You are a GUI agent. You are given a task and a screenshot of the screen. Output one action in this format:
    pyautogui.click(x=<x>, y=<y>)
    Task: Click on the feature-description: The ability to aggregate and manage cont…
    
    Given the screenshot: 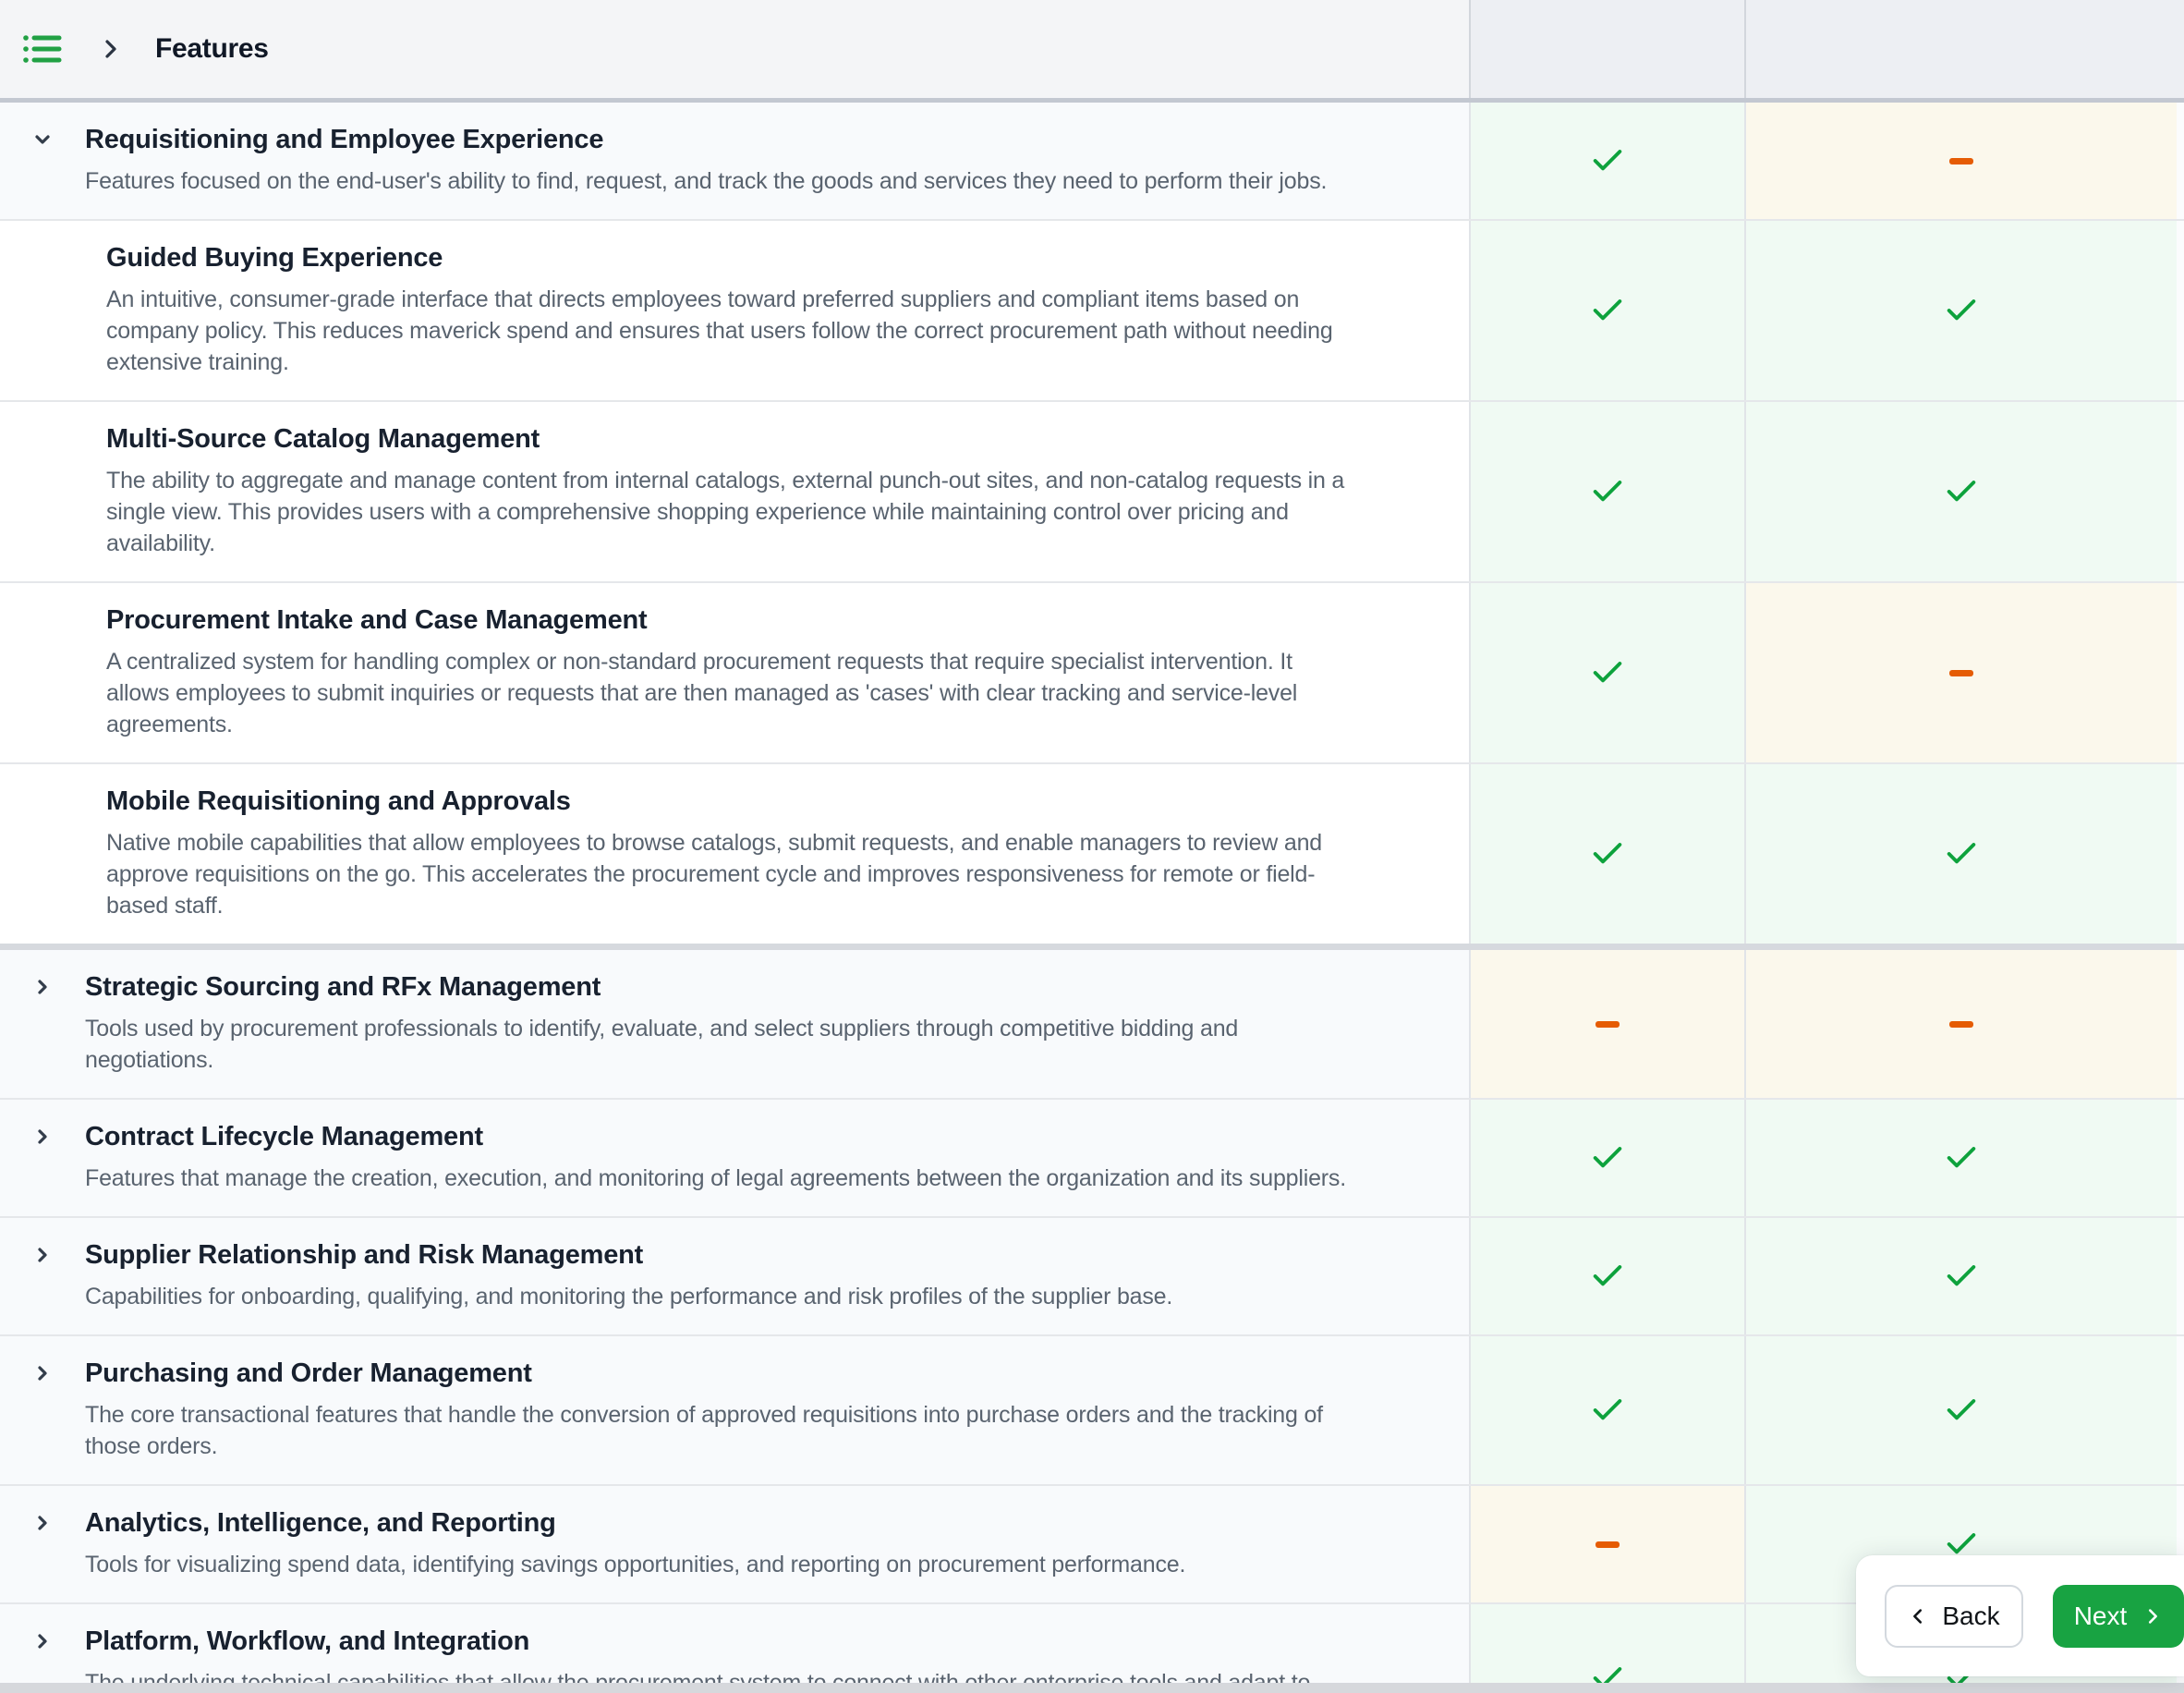 What is the action you would take?
    pyautogui.click(x=725, y=512)
    